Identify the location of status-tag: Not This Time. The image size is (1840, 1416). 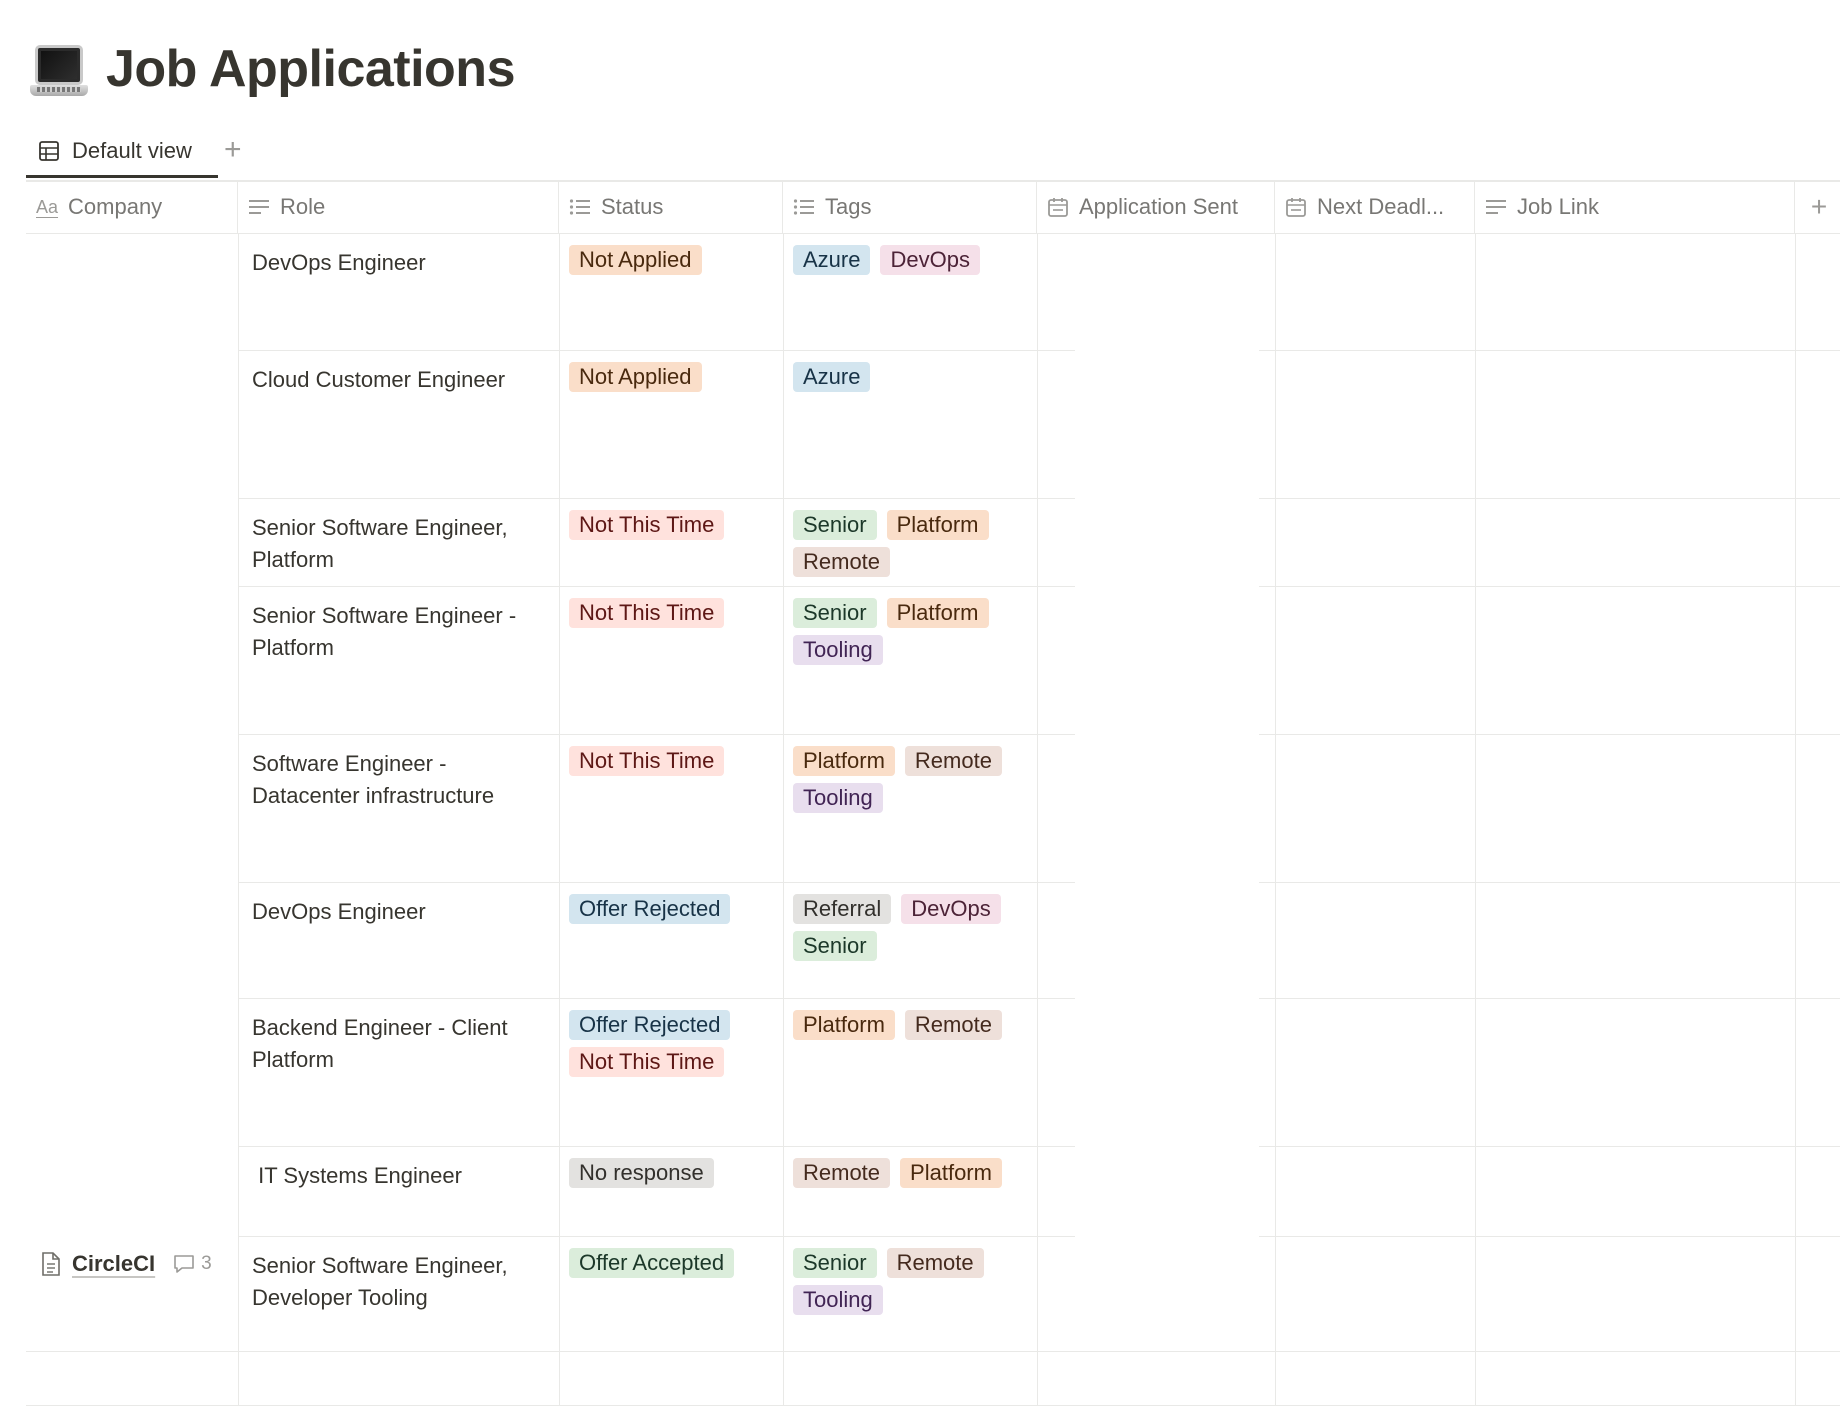
(647, 613).